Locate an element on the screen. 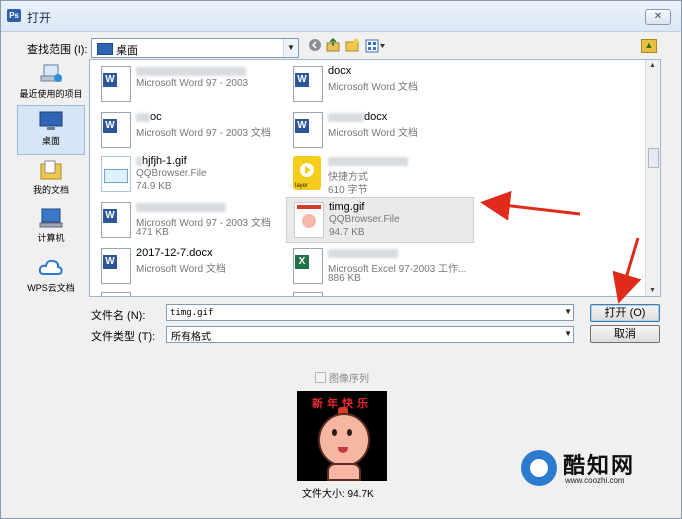 The image size is (682, 519). desktop-shortcut-icon: ▲ is located at coordinates (649, 46).